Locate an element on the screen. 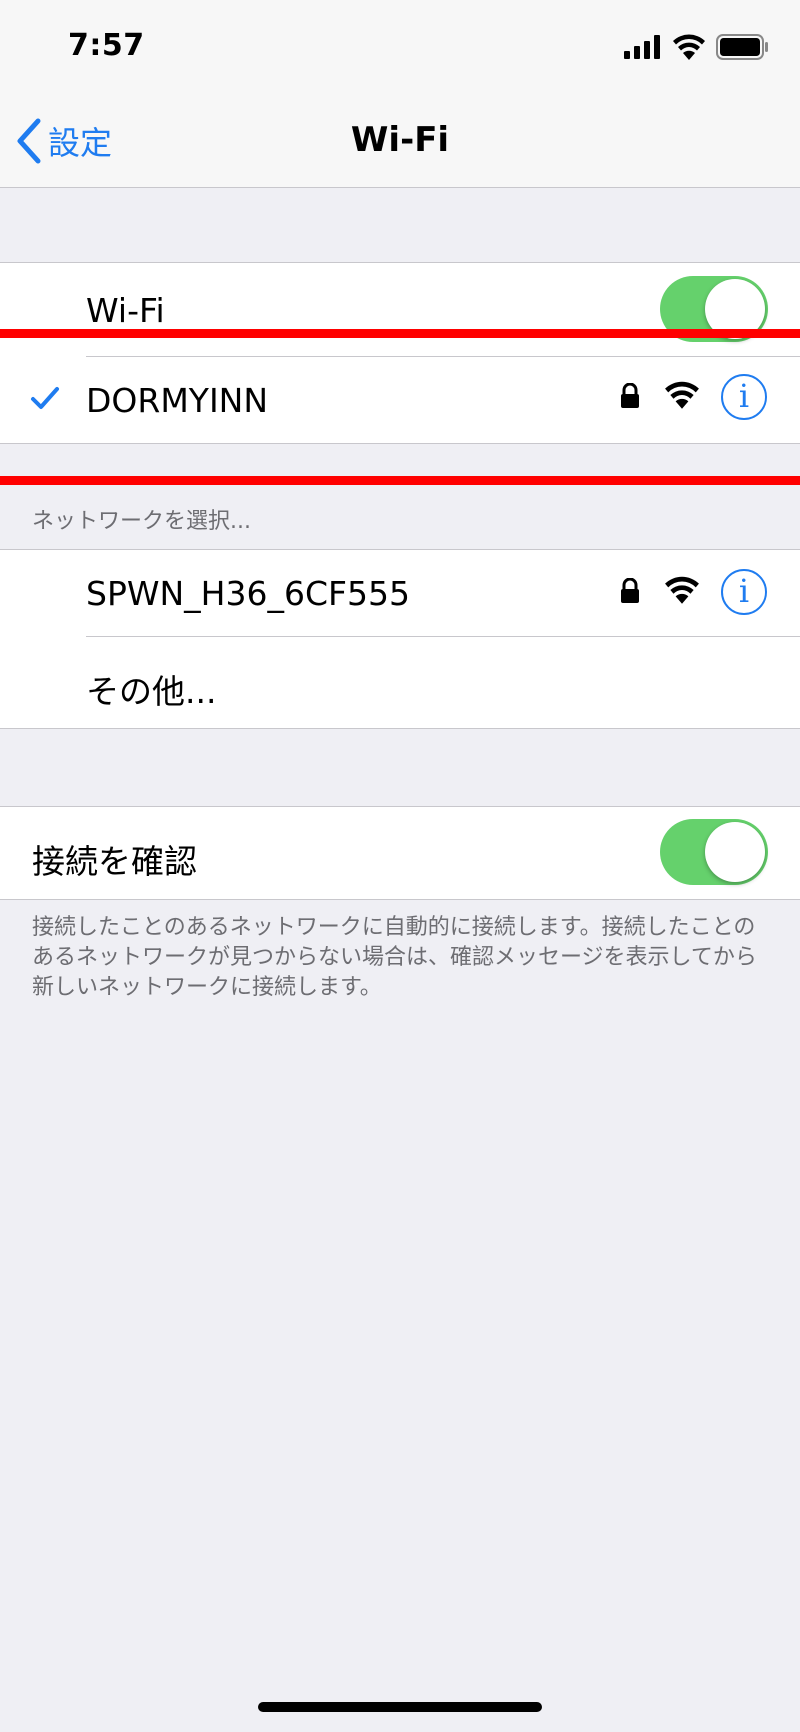  ask-join-toggle is located at coordinates (714, 852).